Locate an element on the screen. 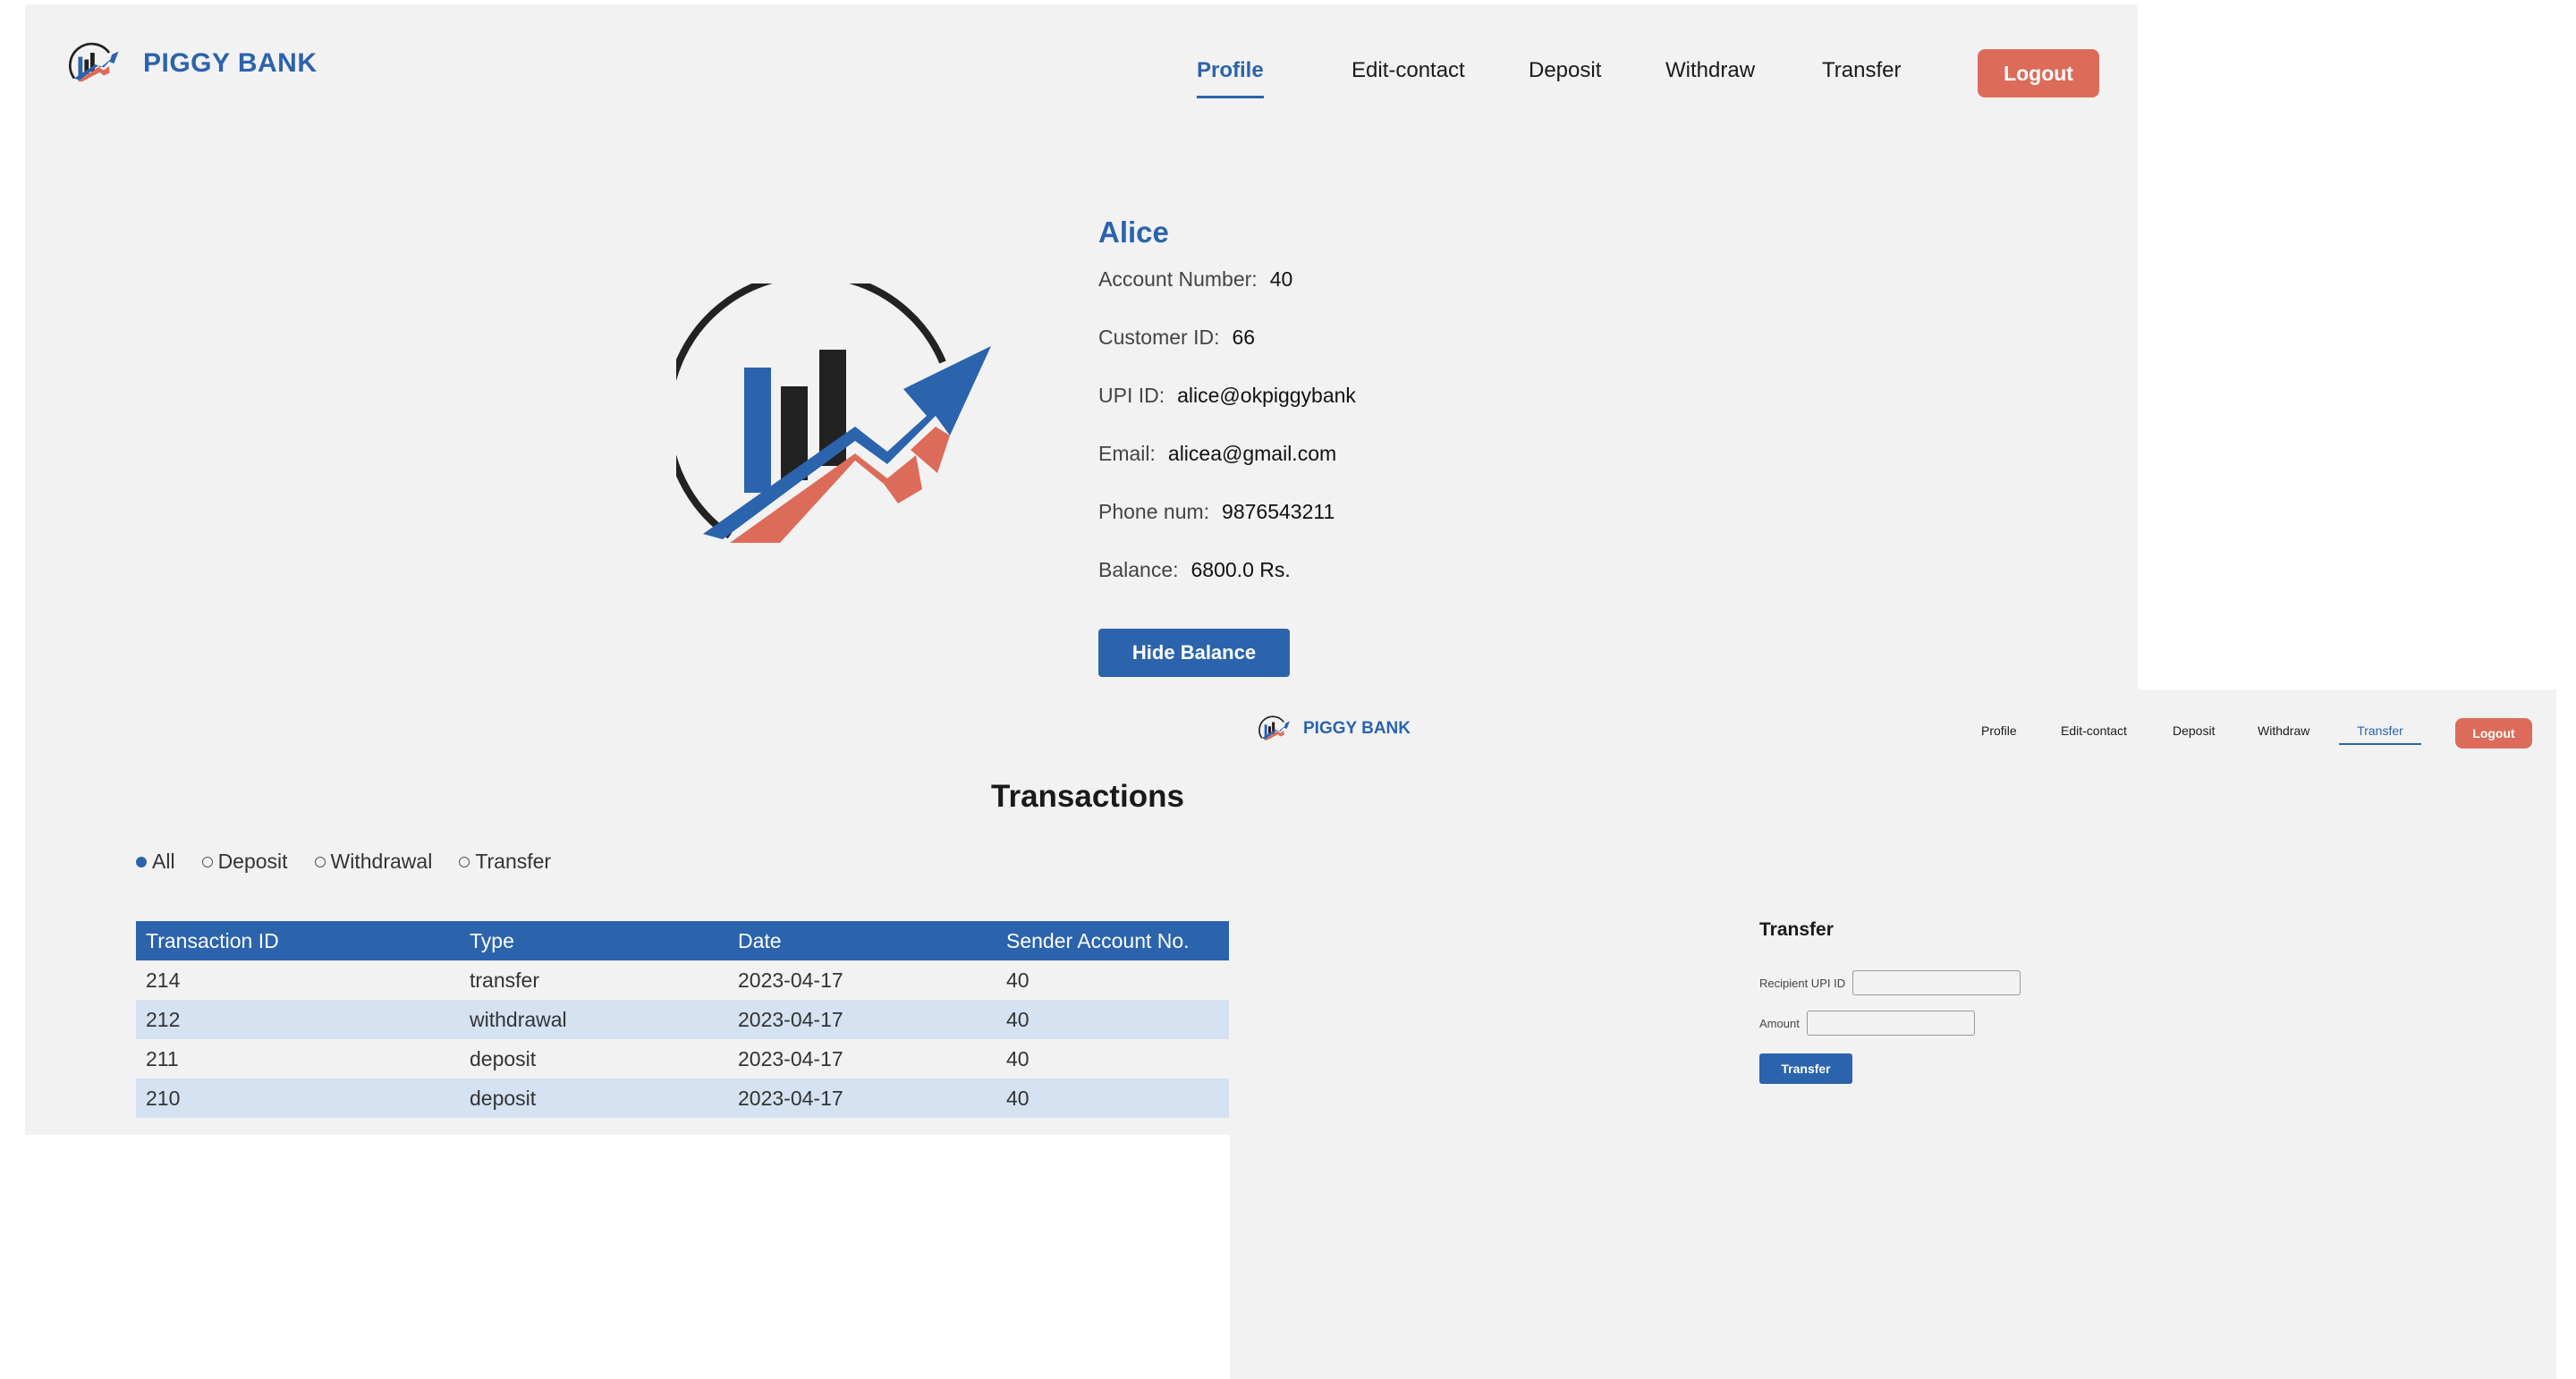 The width and height of the screenshot is (2576, 1379). customer-id-row: Customer ID: 66 is located at coordinates (1227, 338).